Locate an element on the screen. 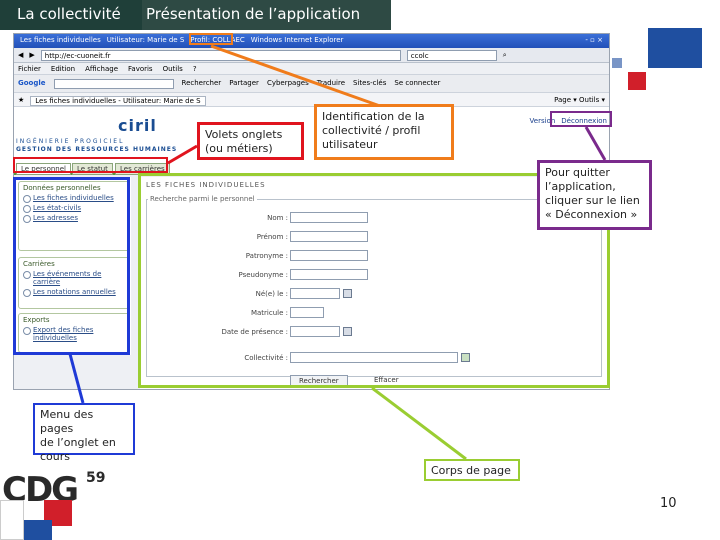  callout-body: Corps de page is located at coordinates (472, 470).